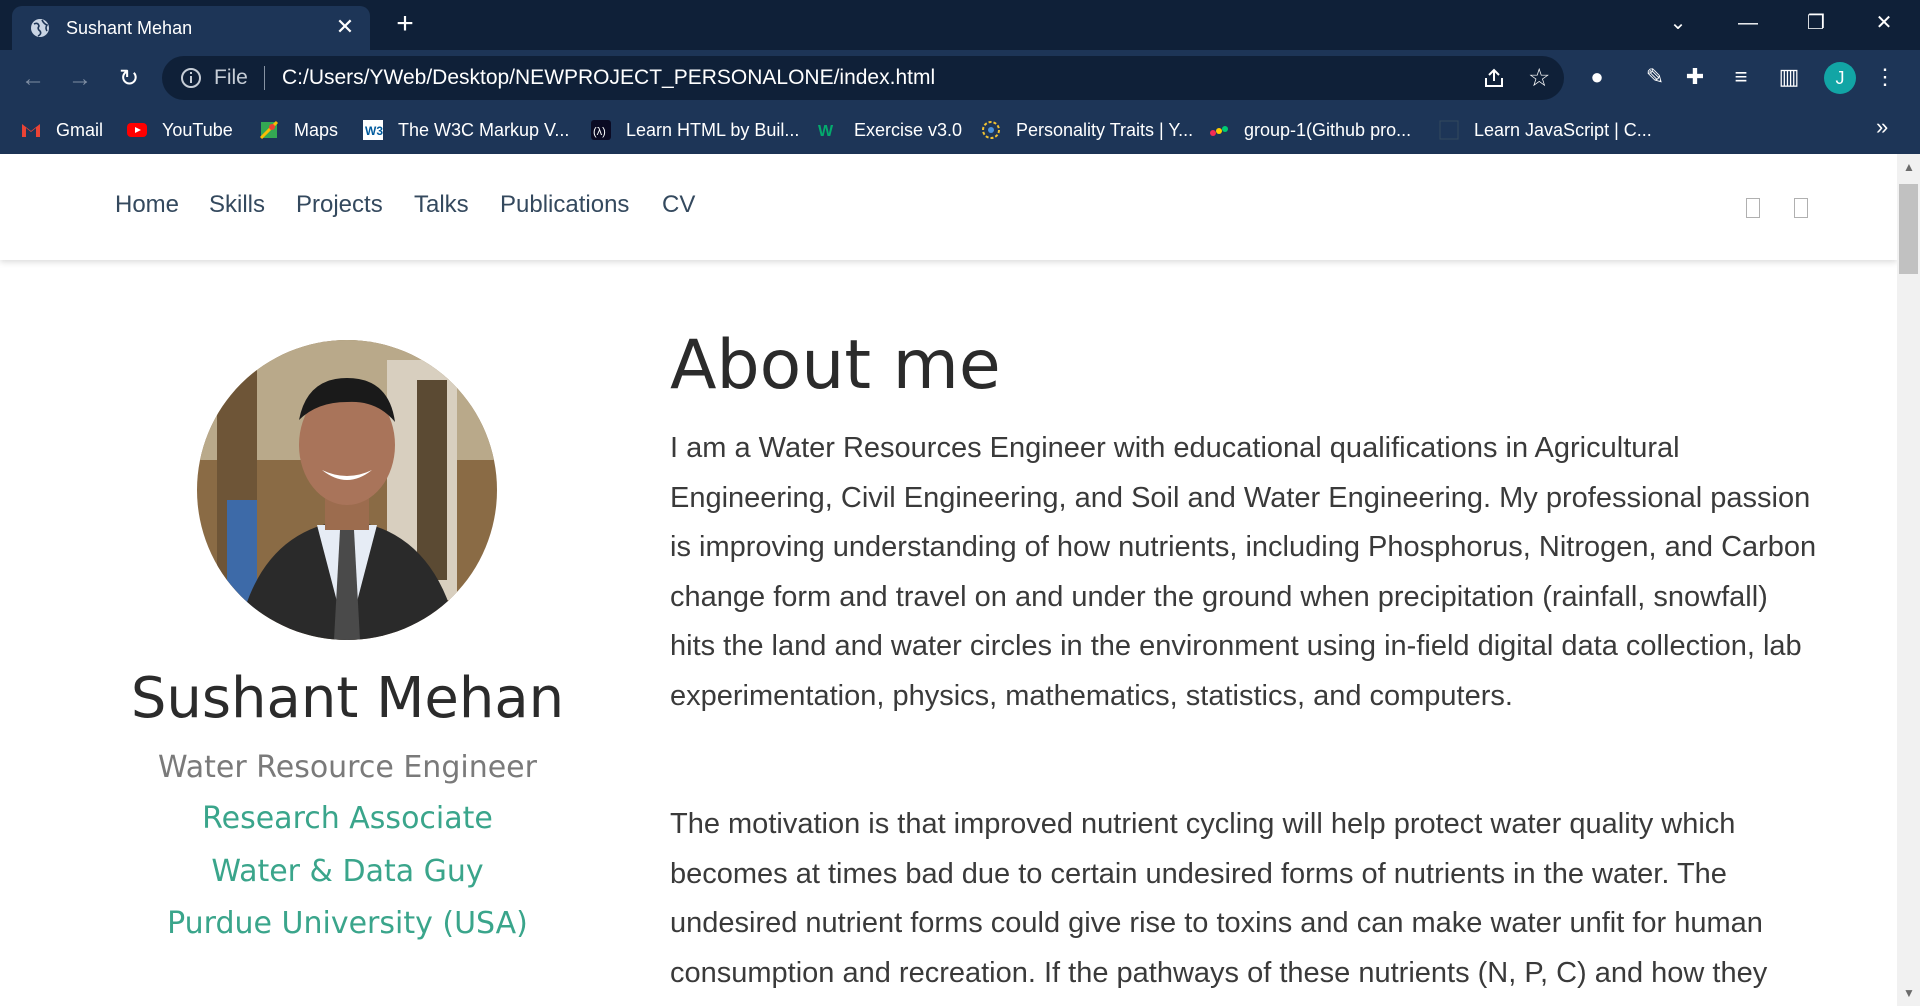 The height and width of the screenshot is (1006, 1920). I want to click on freecodecamp-icon: (λ), so click(601, 130).